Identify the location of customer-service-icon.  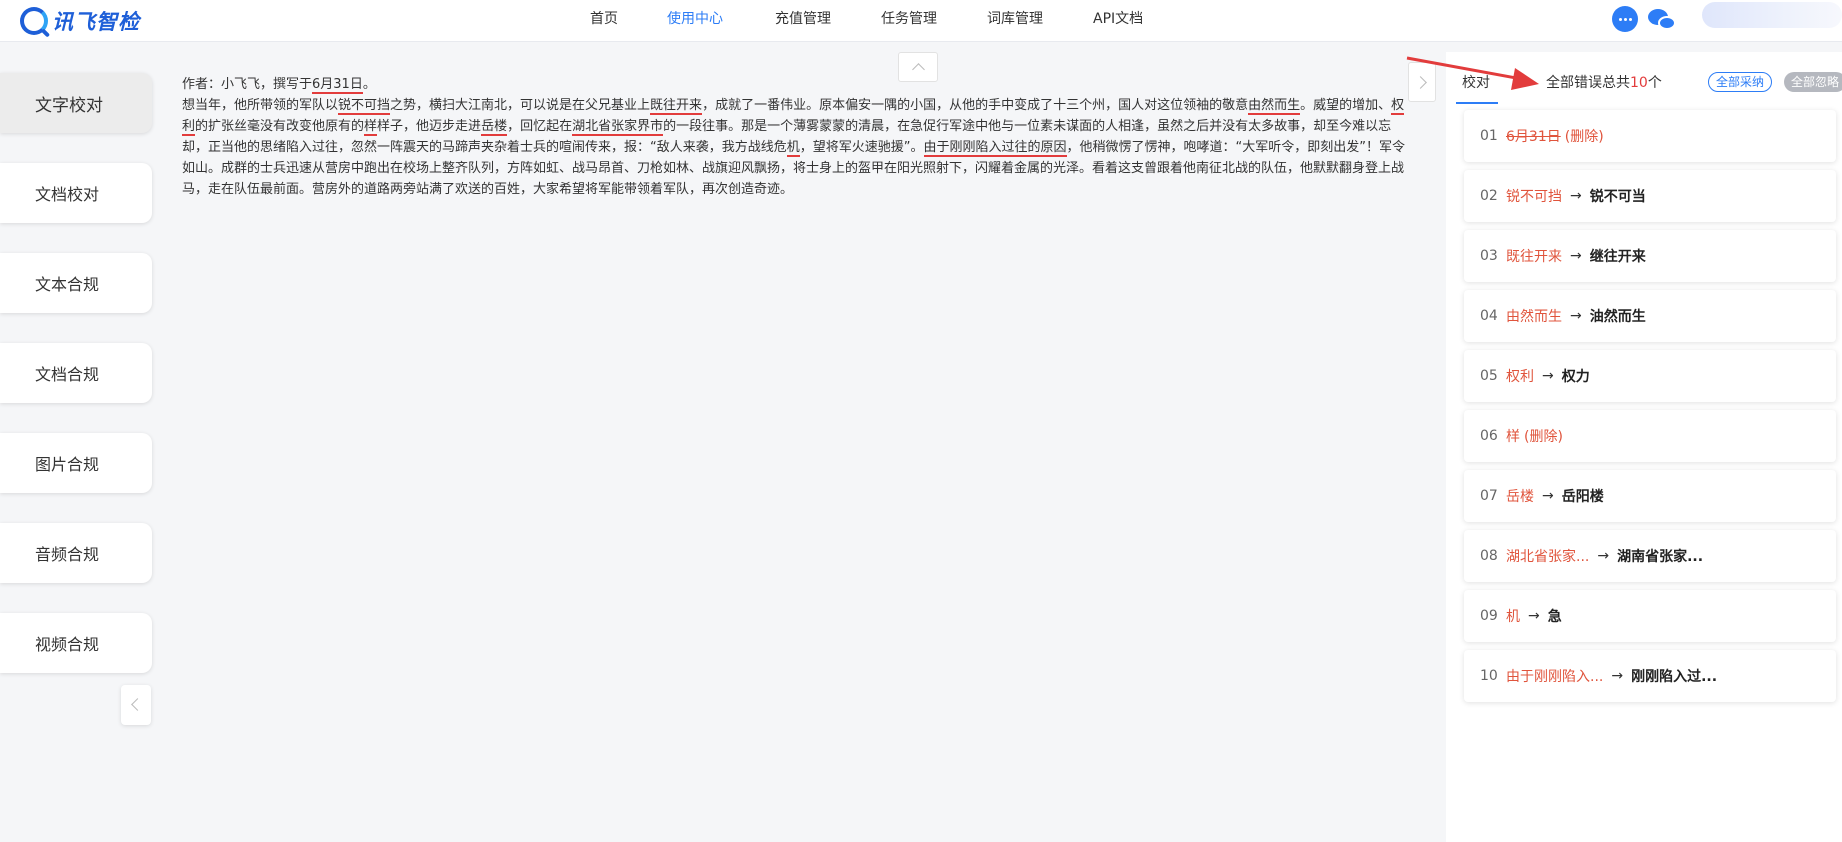
(1625, 19).